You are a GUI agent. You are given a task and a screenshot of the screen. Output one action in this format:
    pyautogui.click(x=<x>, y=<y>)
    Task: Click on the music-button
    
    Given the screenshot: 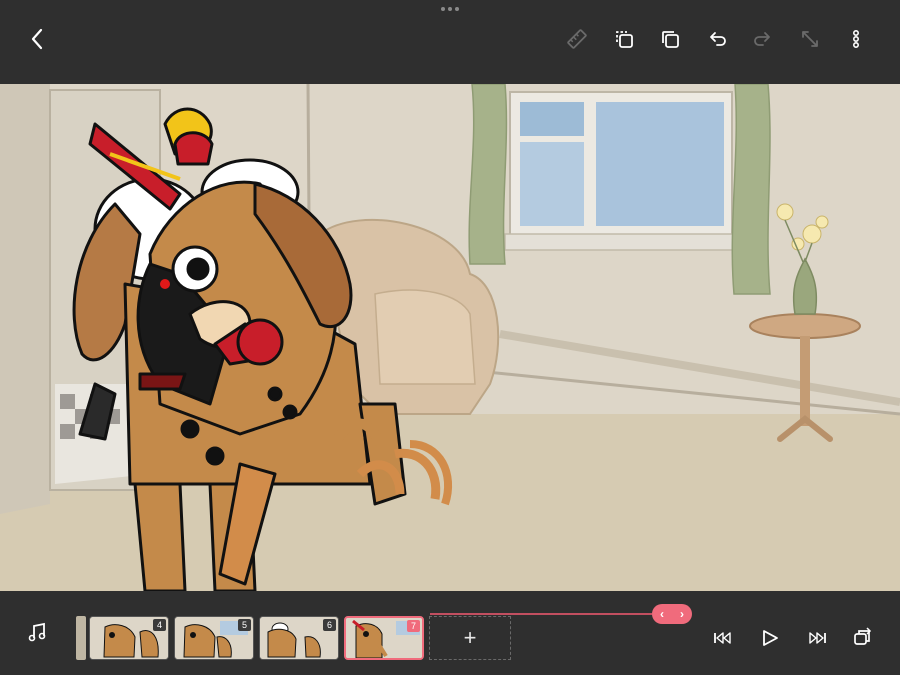 What is the action you would take?
    pyautogui.click(x=37, y=633)
    